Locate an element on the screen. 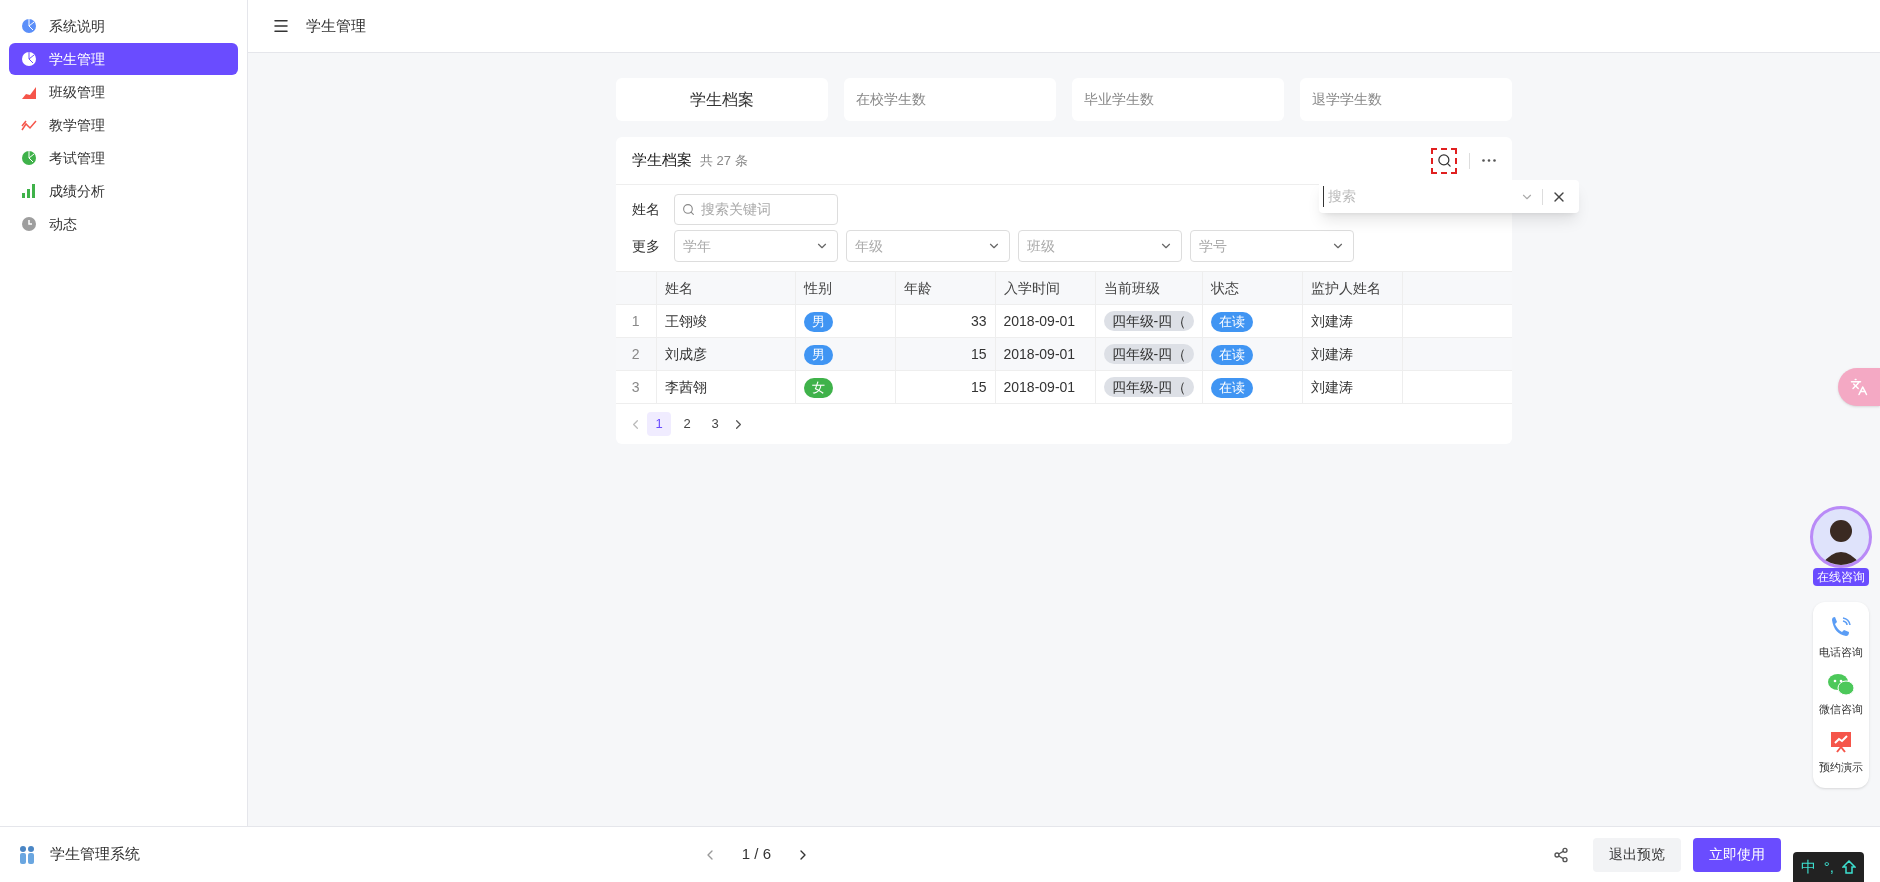 The image size is (1880, 882). keyword-search-field: 搜索关键词 is located at coordinates (756, 209).